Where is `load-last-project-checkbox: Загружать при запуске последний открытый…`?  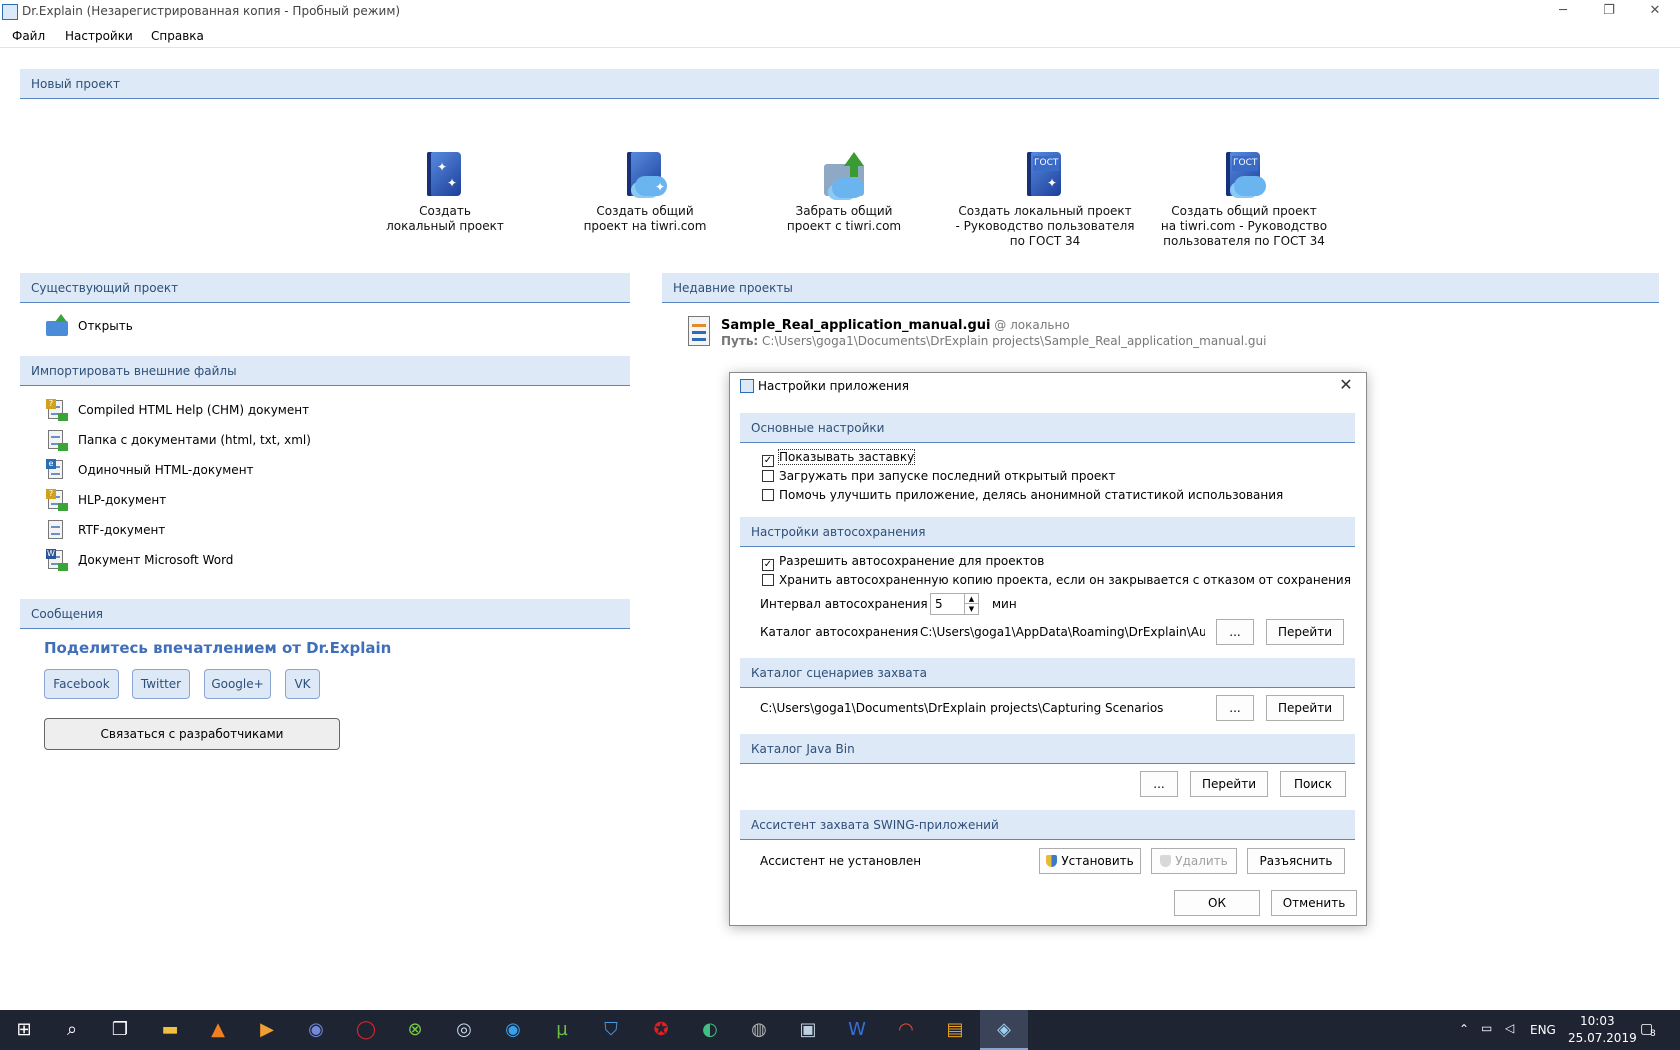
load-last-project-checkbox: Загружать при запуске последний открытый… is located at coordinates (938, 477).